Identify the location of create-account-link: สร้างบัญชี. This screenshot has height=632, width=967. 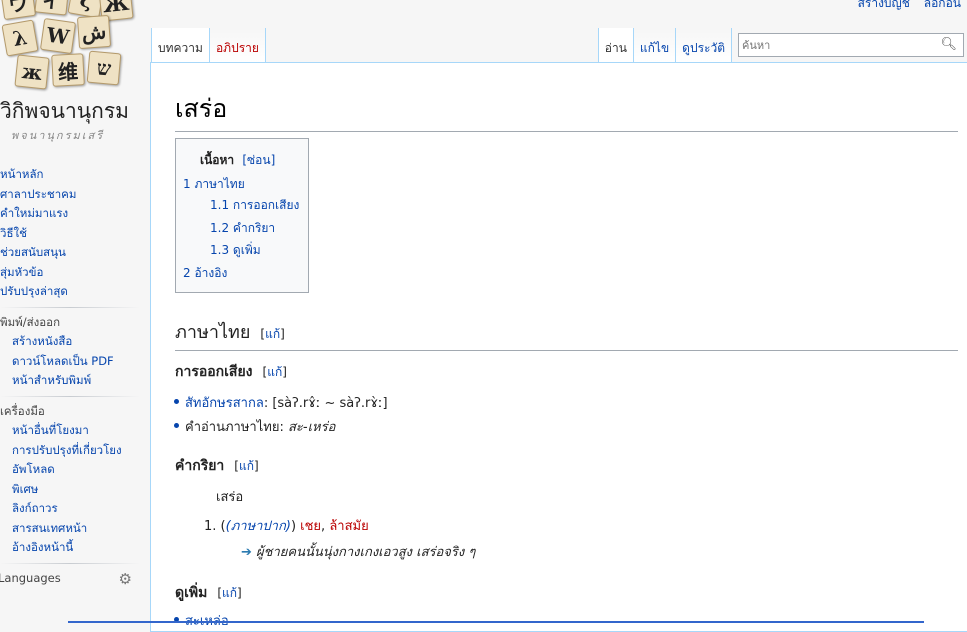
(884, 5).